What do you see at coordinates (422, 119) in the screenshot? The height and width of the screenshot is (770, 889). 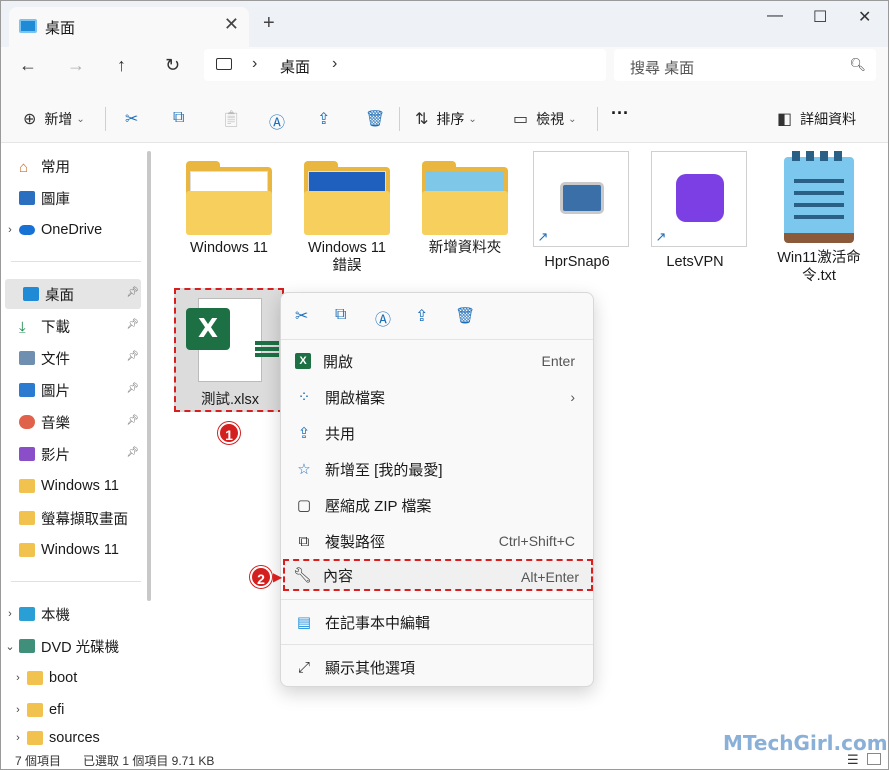 I see `sort-icon: ⇅` at bounding box center [422, 119].